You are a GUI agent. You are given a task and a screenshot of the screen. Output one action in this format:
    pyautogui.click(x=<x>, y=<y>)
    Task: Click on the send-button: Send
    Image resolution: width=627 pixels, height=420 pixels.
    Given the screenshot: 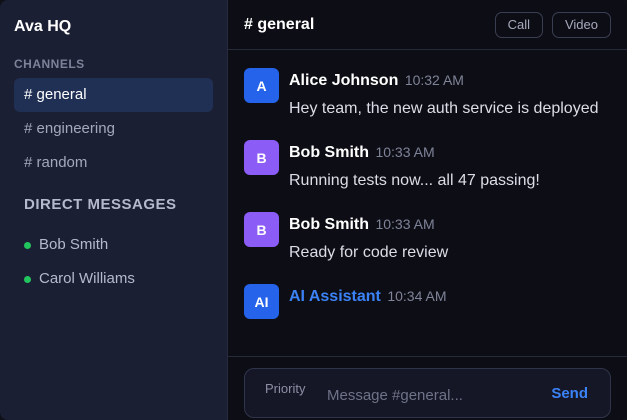 What is the action you would take?
    pyautogui.click(x=569, y=393)
    